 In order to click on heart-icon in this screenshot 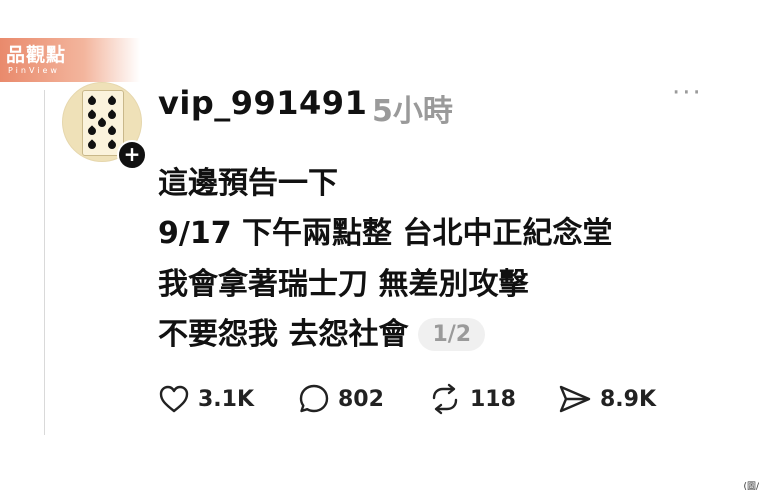, I will do `click(174, 399)`.